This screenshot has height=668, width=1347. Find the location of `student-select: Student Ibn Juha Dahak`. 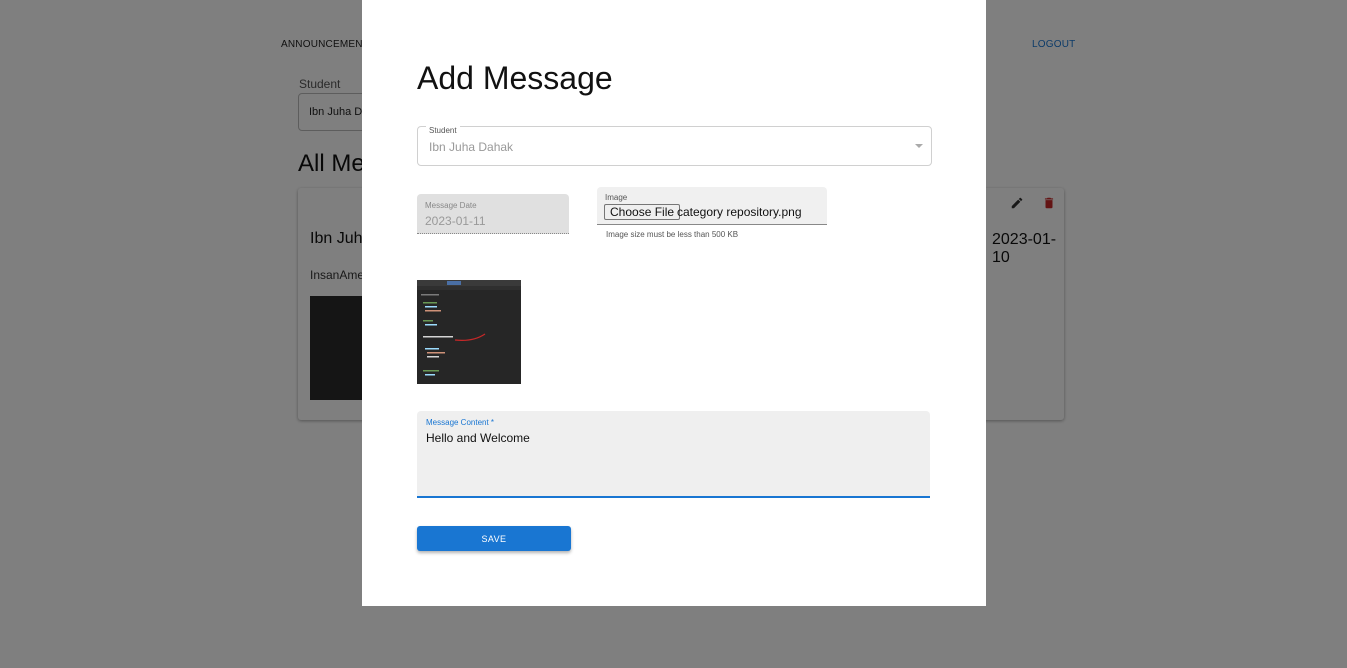

student-select: Student Ibn Juha Dahak is located at coordinates (674, 146).